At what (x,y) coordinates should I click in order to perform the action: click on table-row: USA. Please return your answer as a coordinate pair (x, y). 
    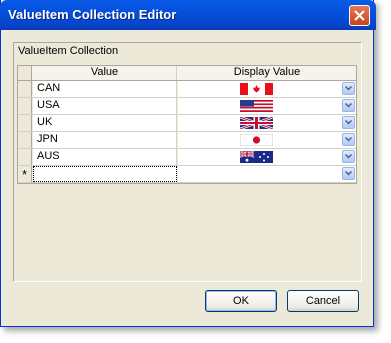
    Looking at the image, I should click on (187, 106).